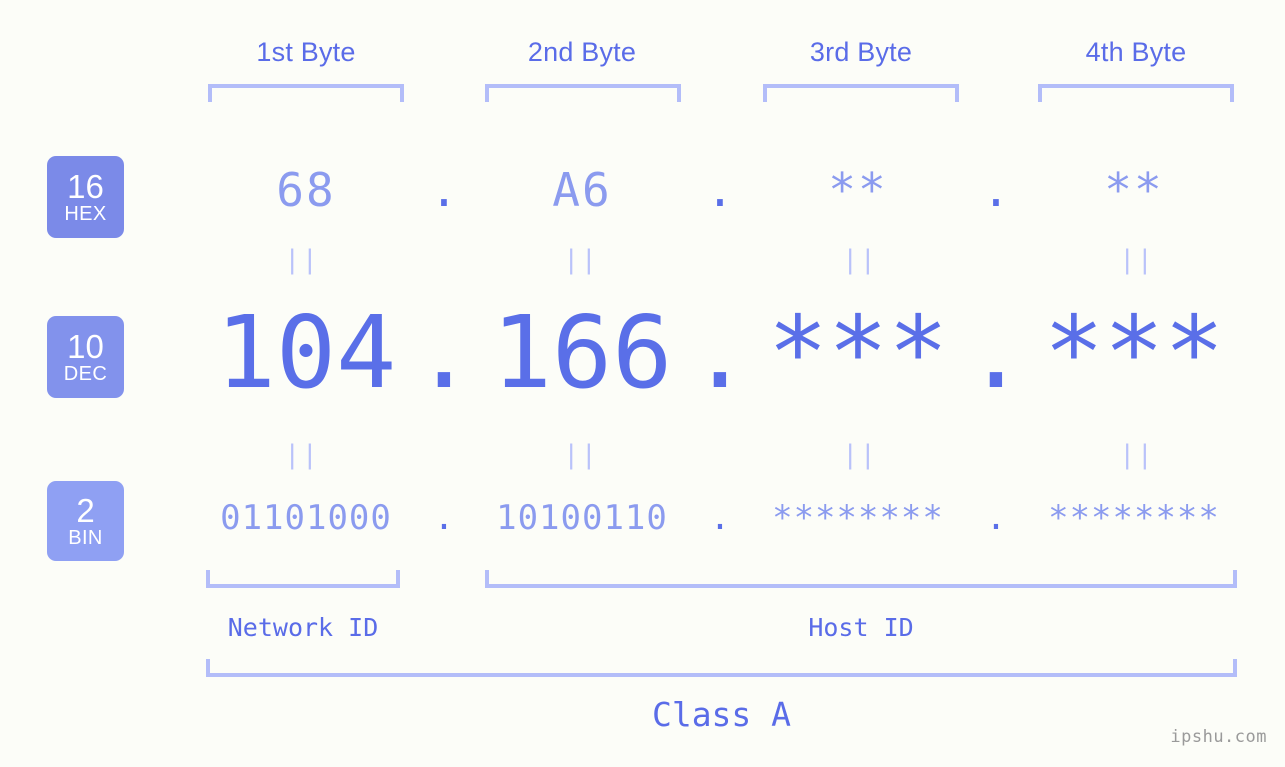 The height and width of the screenshot is (767, 1285). I want to click on base-badge-bin: 2 BIN, so click(85, 521).